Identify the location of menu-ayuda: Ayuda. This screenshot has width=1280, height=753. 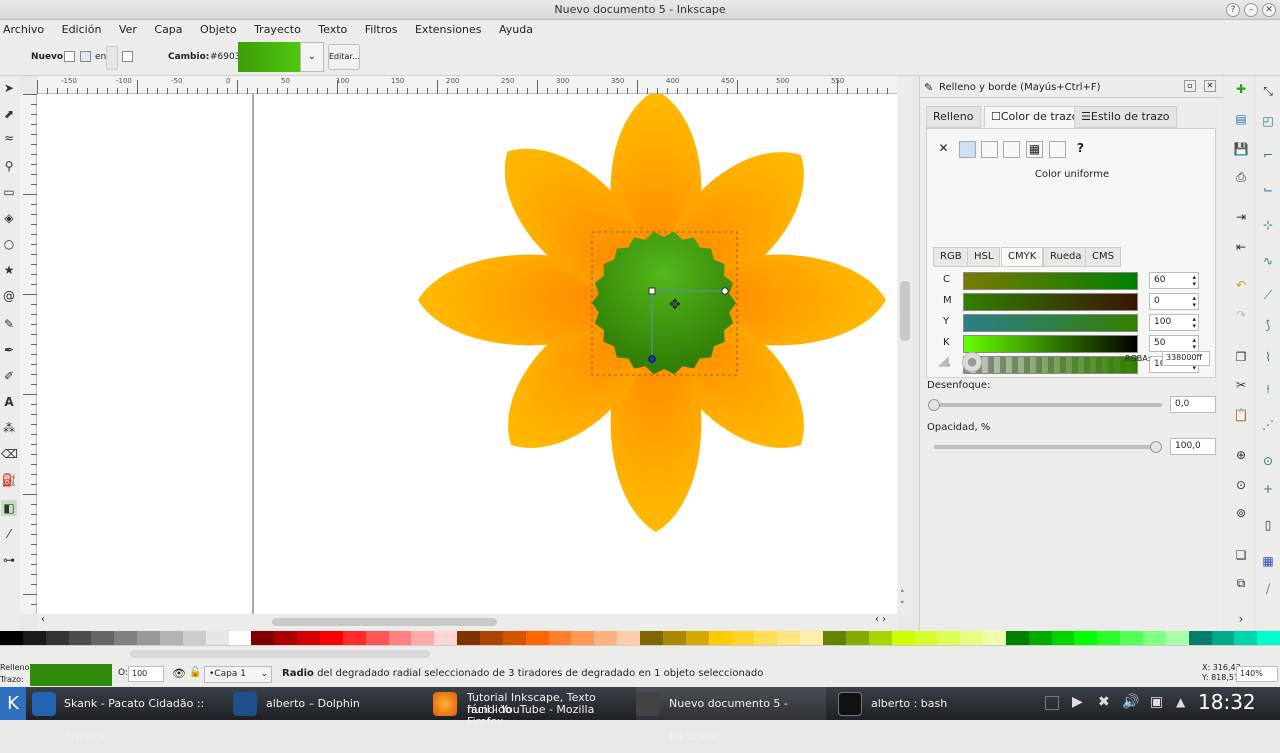
(516, 28).